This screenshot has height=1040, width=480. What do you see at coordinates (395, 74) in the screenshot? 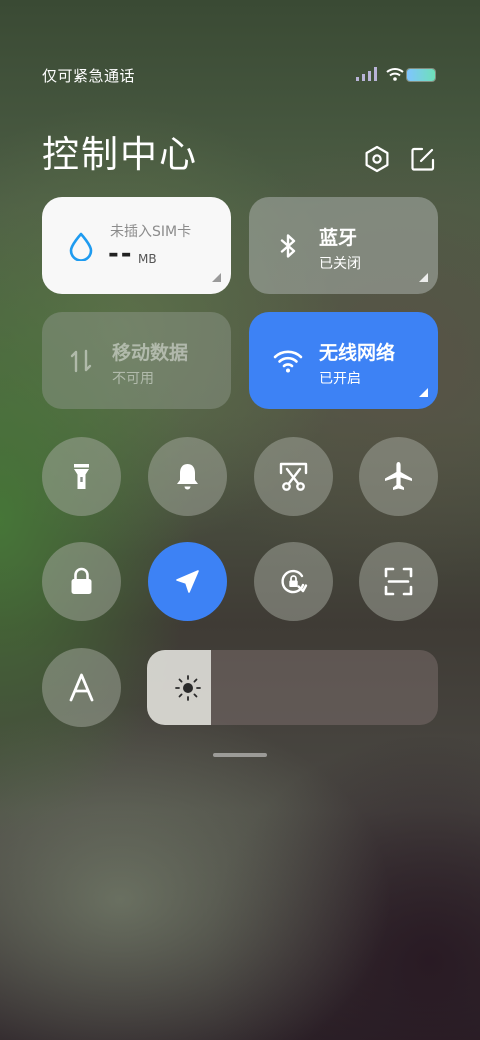
I see `wifi-status-icon` at bounding box center [395, 74].